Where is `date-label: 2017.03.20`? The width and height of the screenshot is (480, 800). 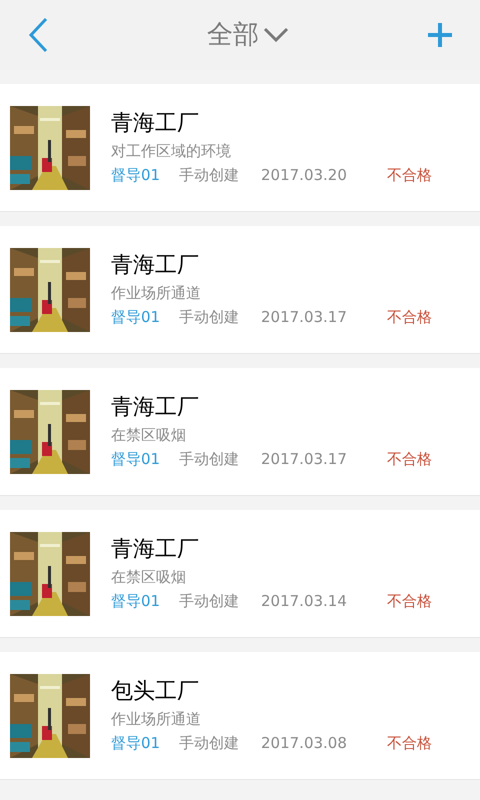 date-label: 2017.03.20 is located at coordinates (304, 175).